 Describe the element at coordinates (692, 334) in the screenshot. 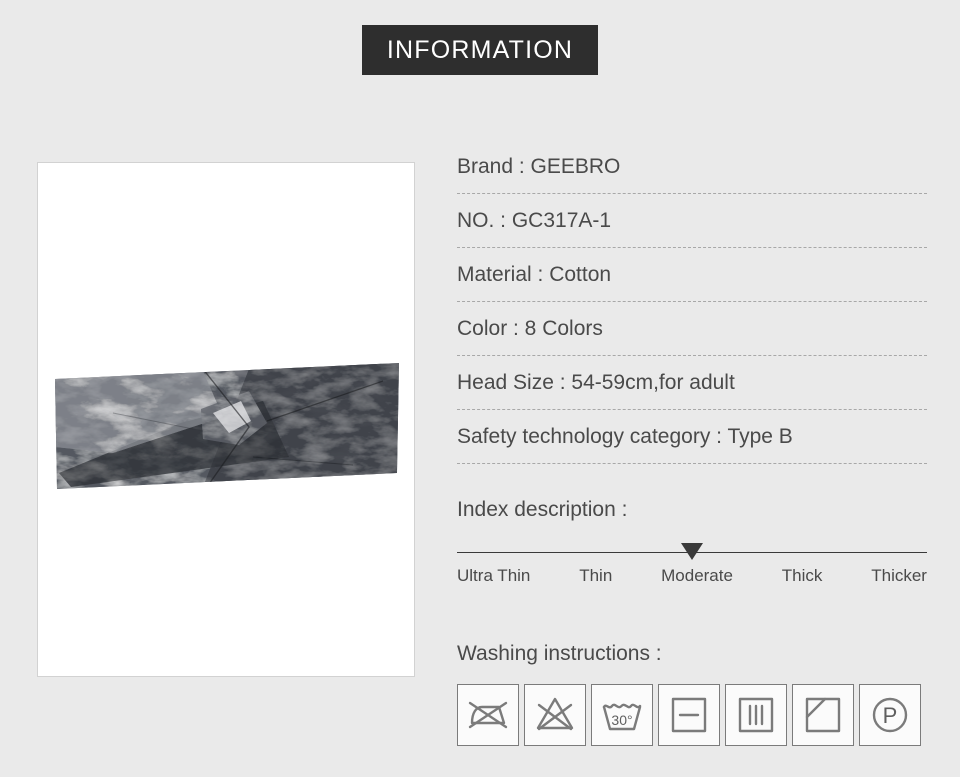

I see `spec-row-color: Color : 8 Colors` at that location.